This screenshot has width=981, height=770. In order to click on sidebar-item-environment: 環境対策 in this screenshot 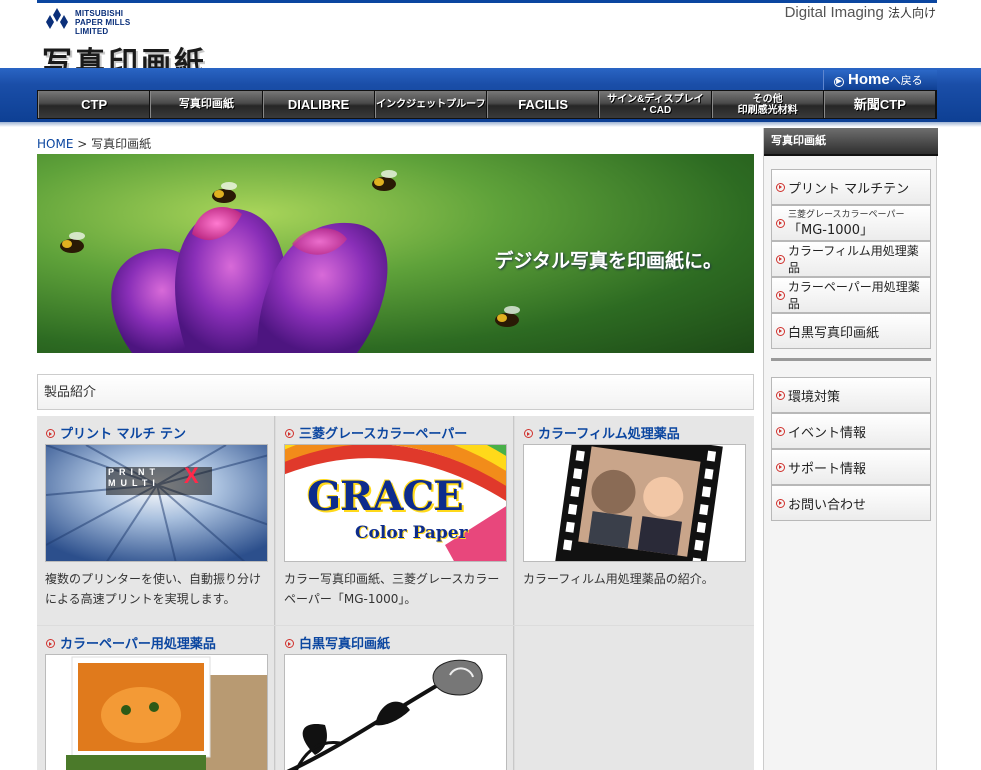, I will do `click(851, 395)`.